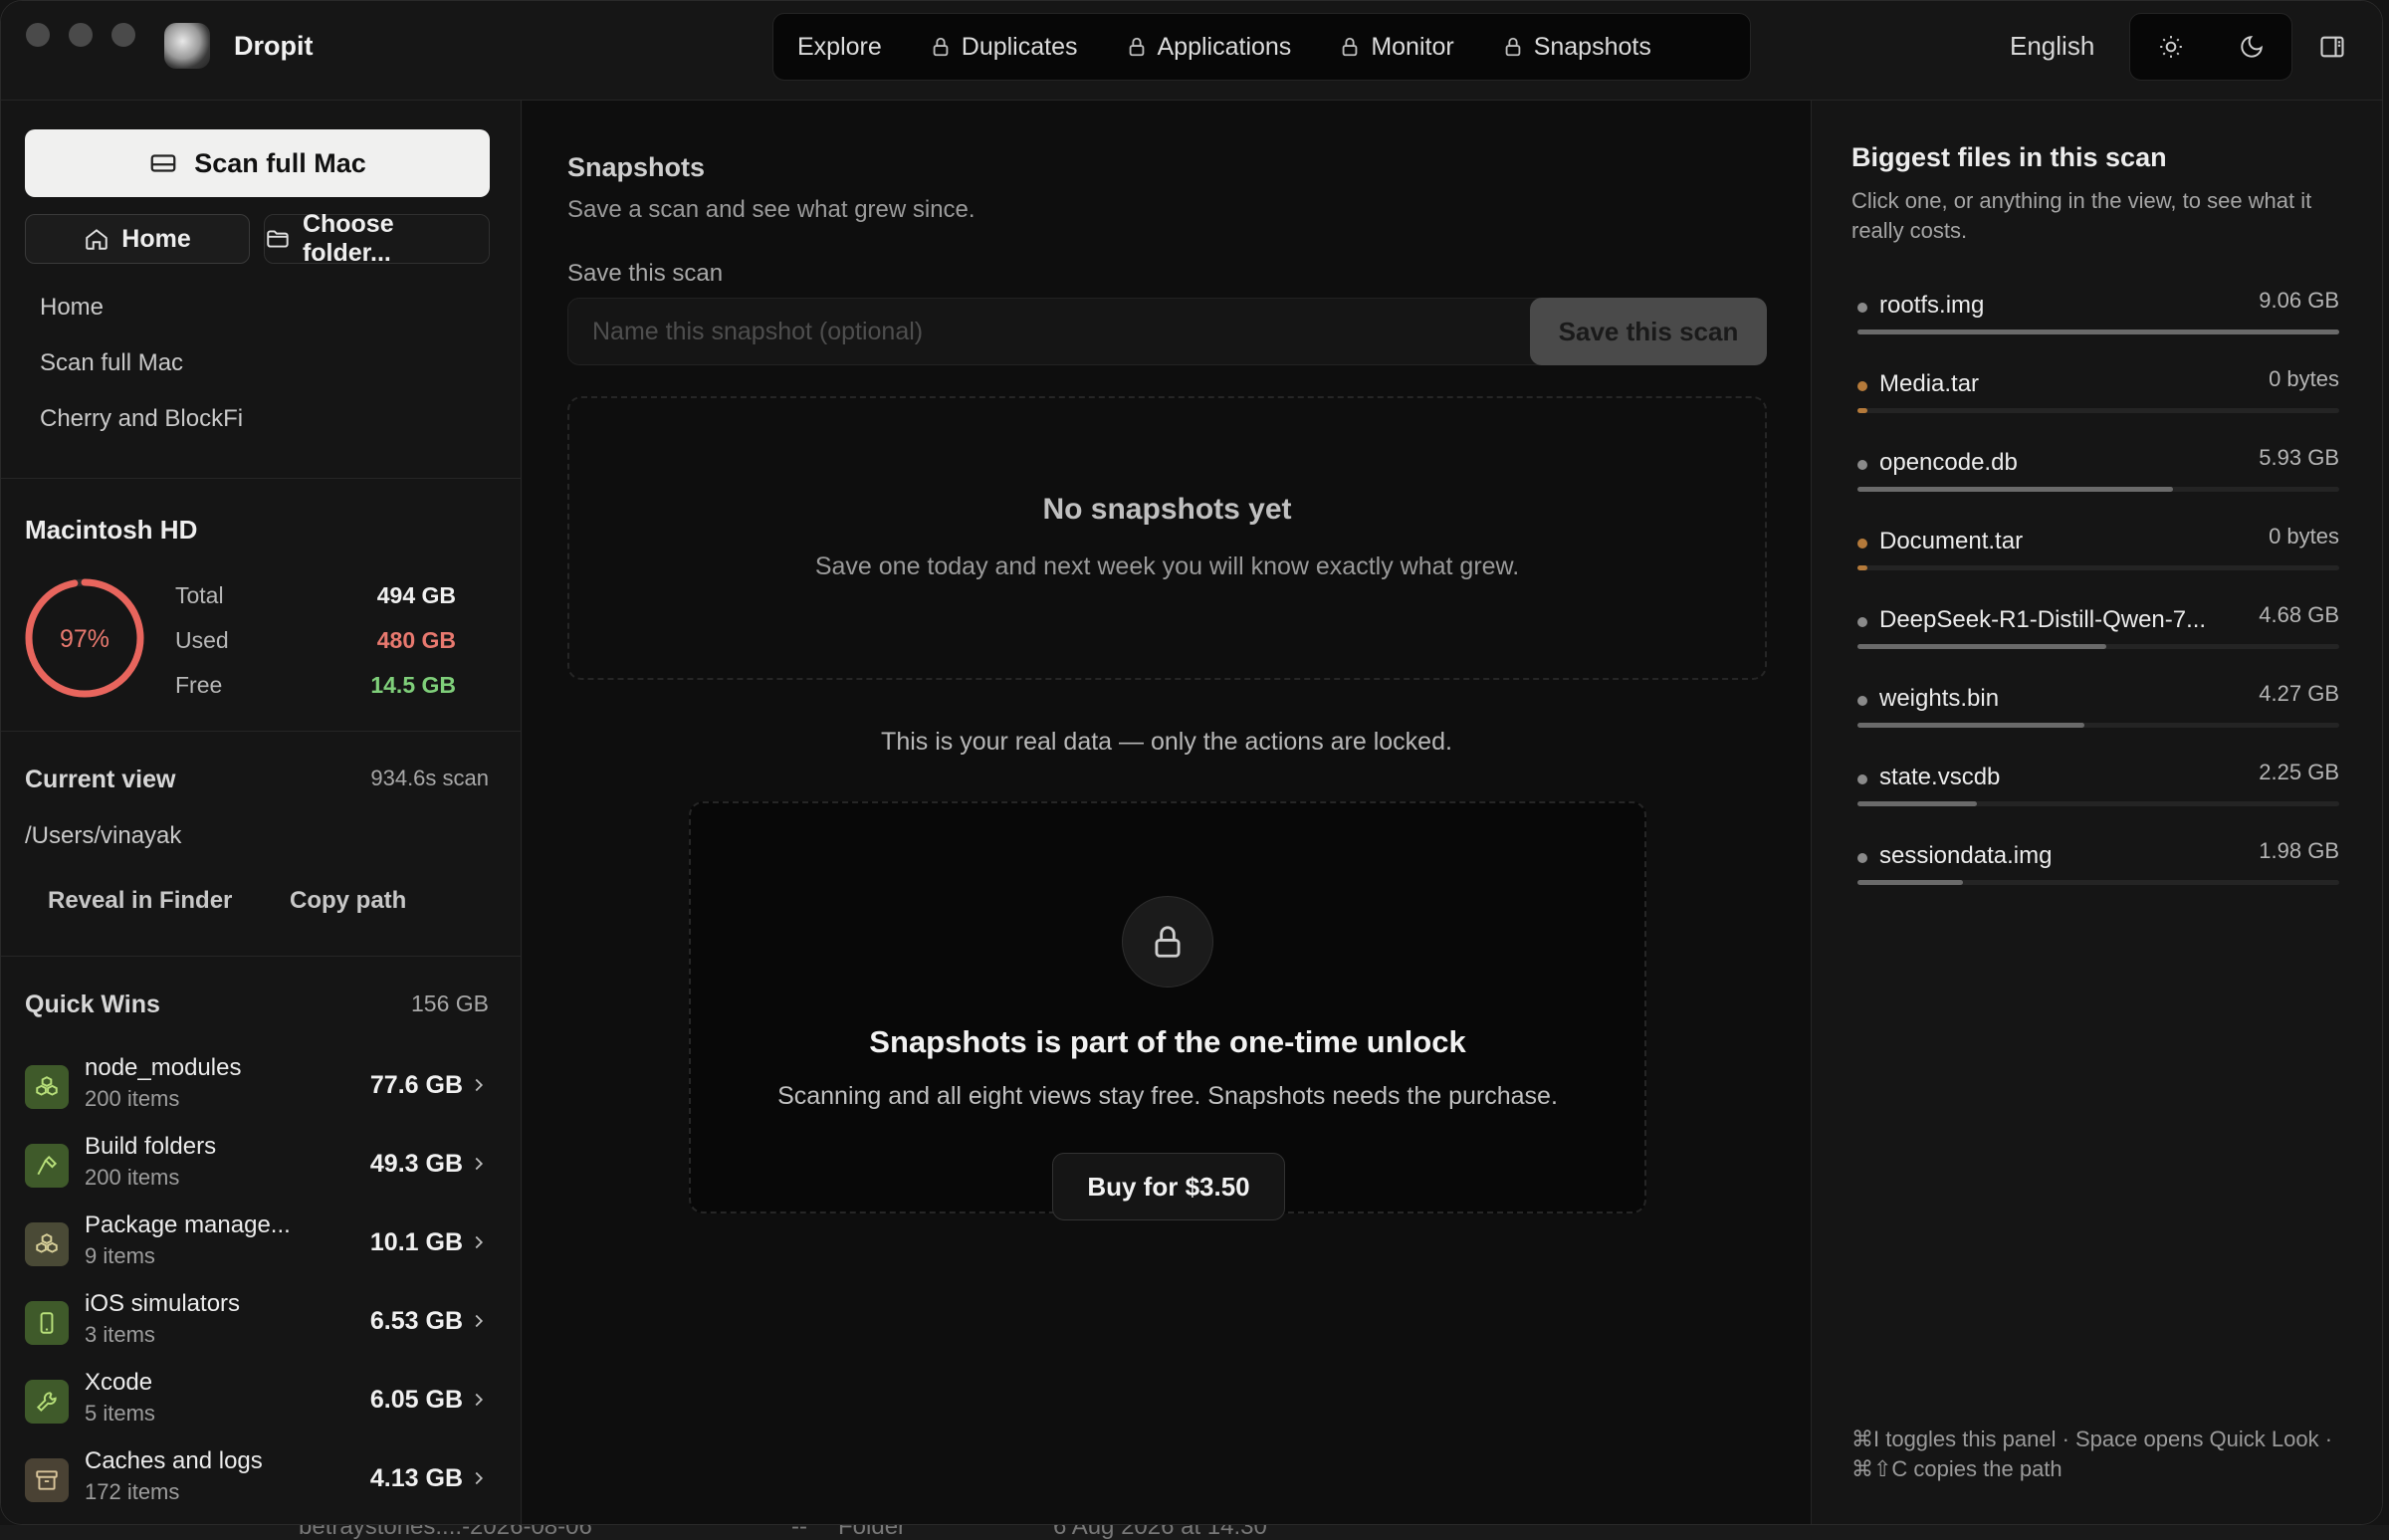  Describe the element at coordinates (163, 1304) in the screenshot. I see `quick-win-name: iOS simulators` at that location.